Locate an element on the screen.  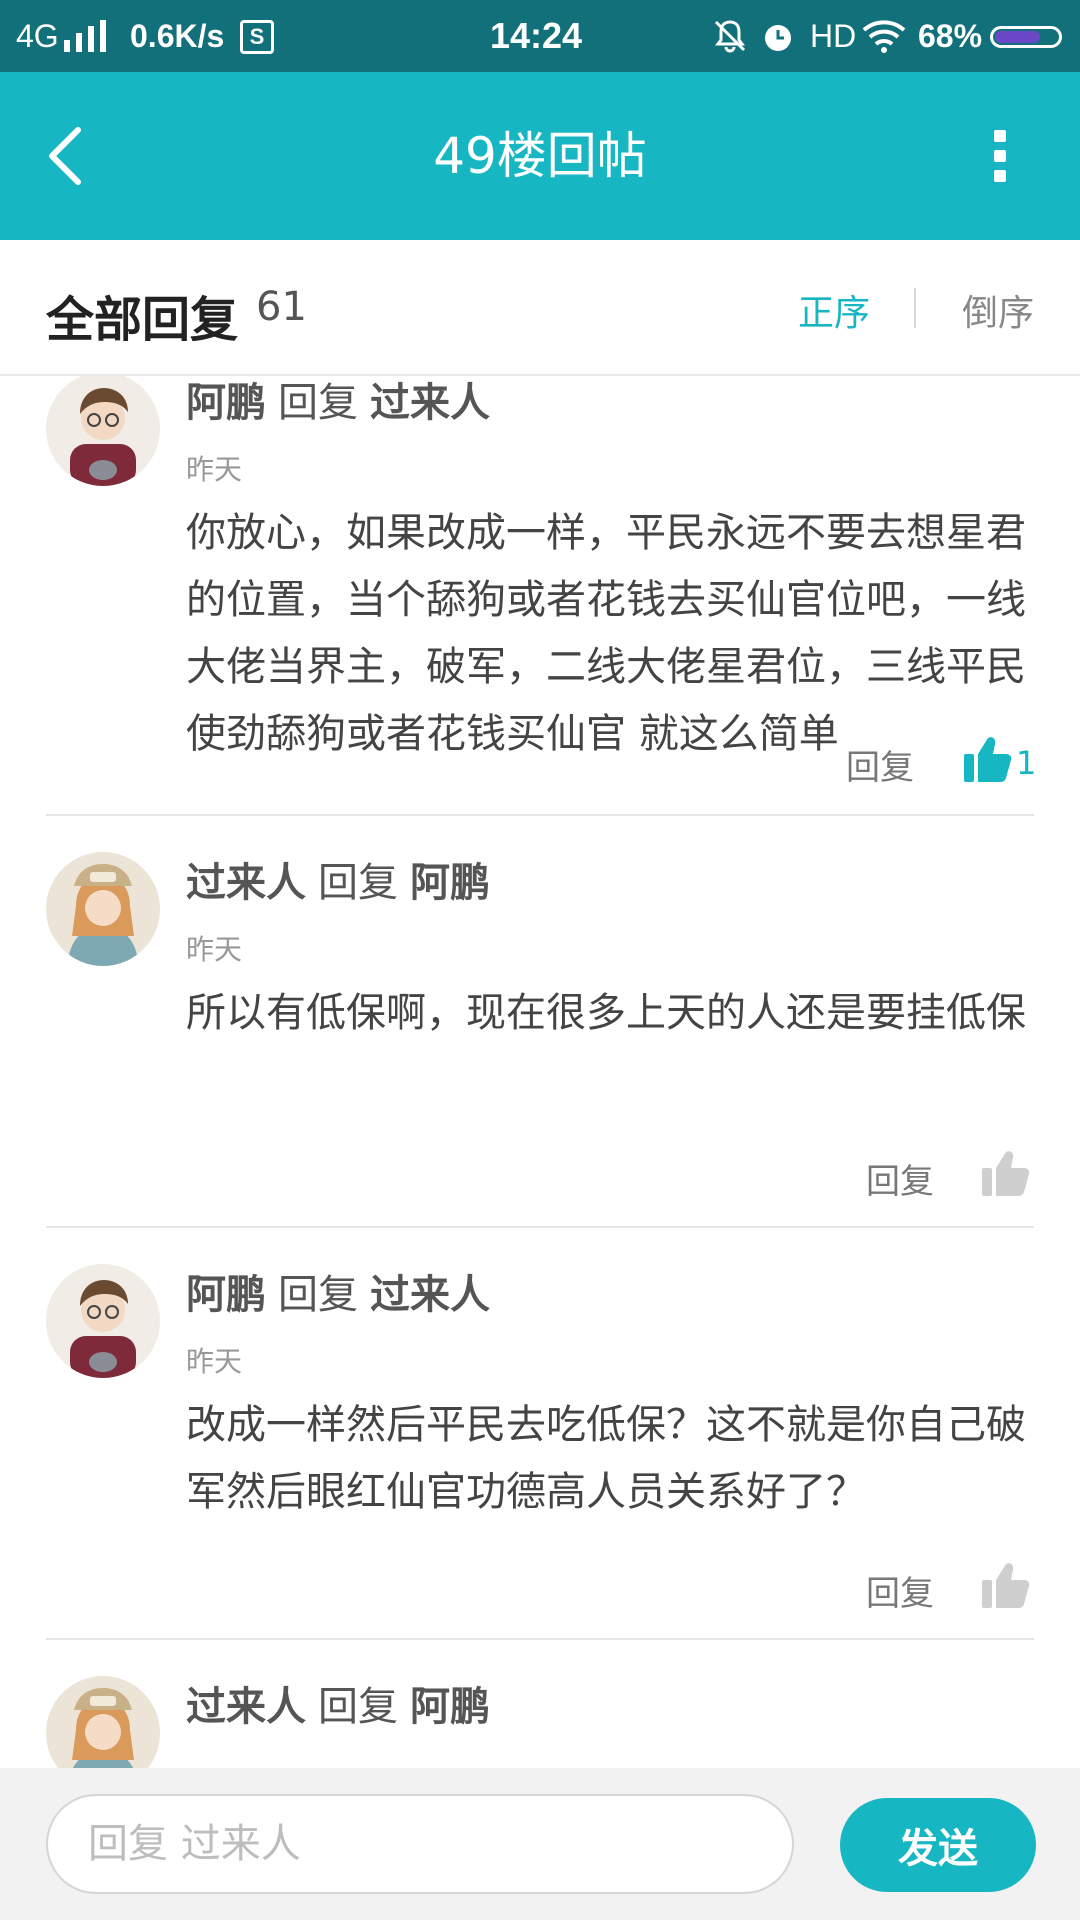
battery-level is located at coordinates (1017, 37).